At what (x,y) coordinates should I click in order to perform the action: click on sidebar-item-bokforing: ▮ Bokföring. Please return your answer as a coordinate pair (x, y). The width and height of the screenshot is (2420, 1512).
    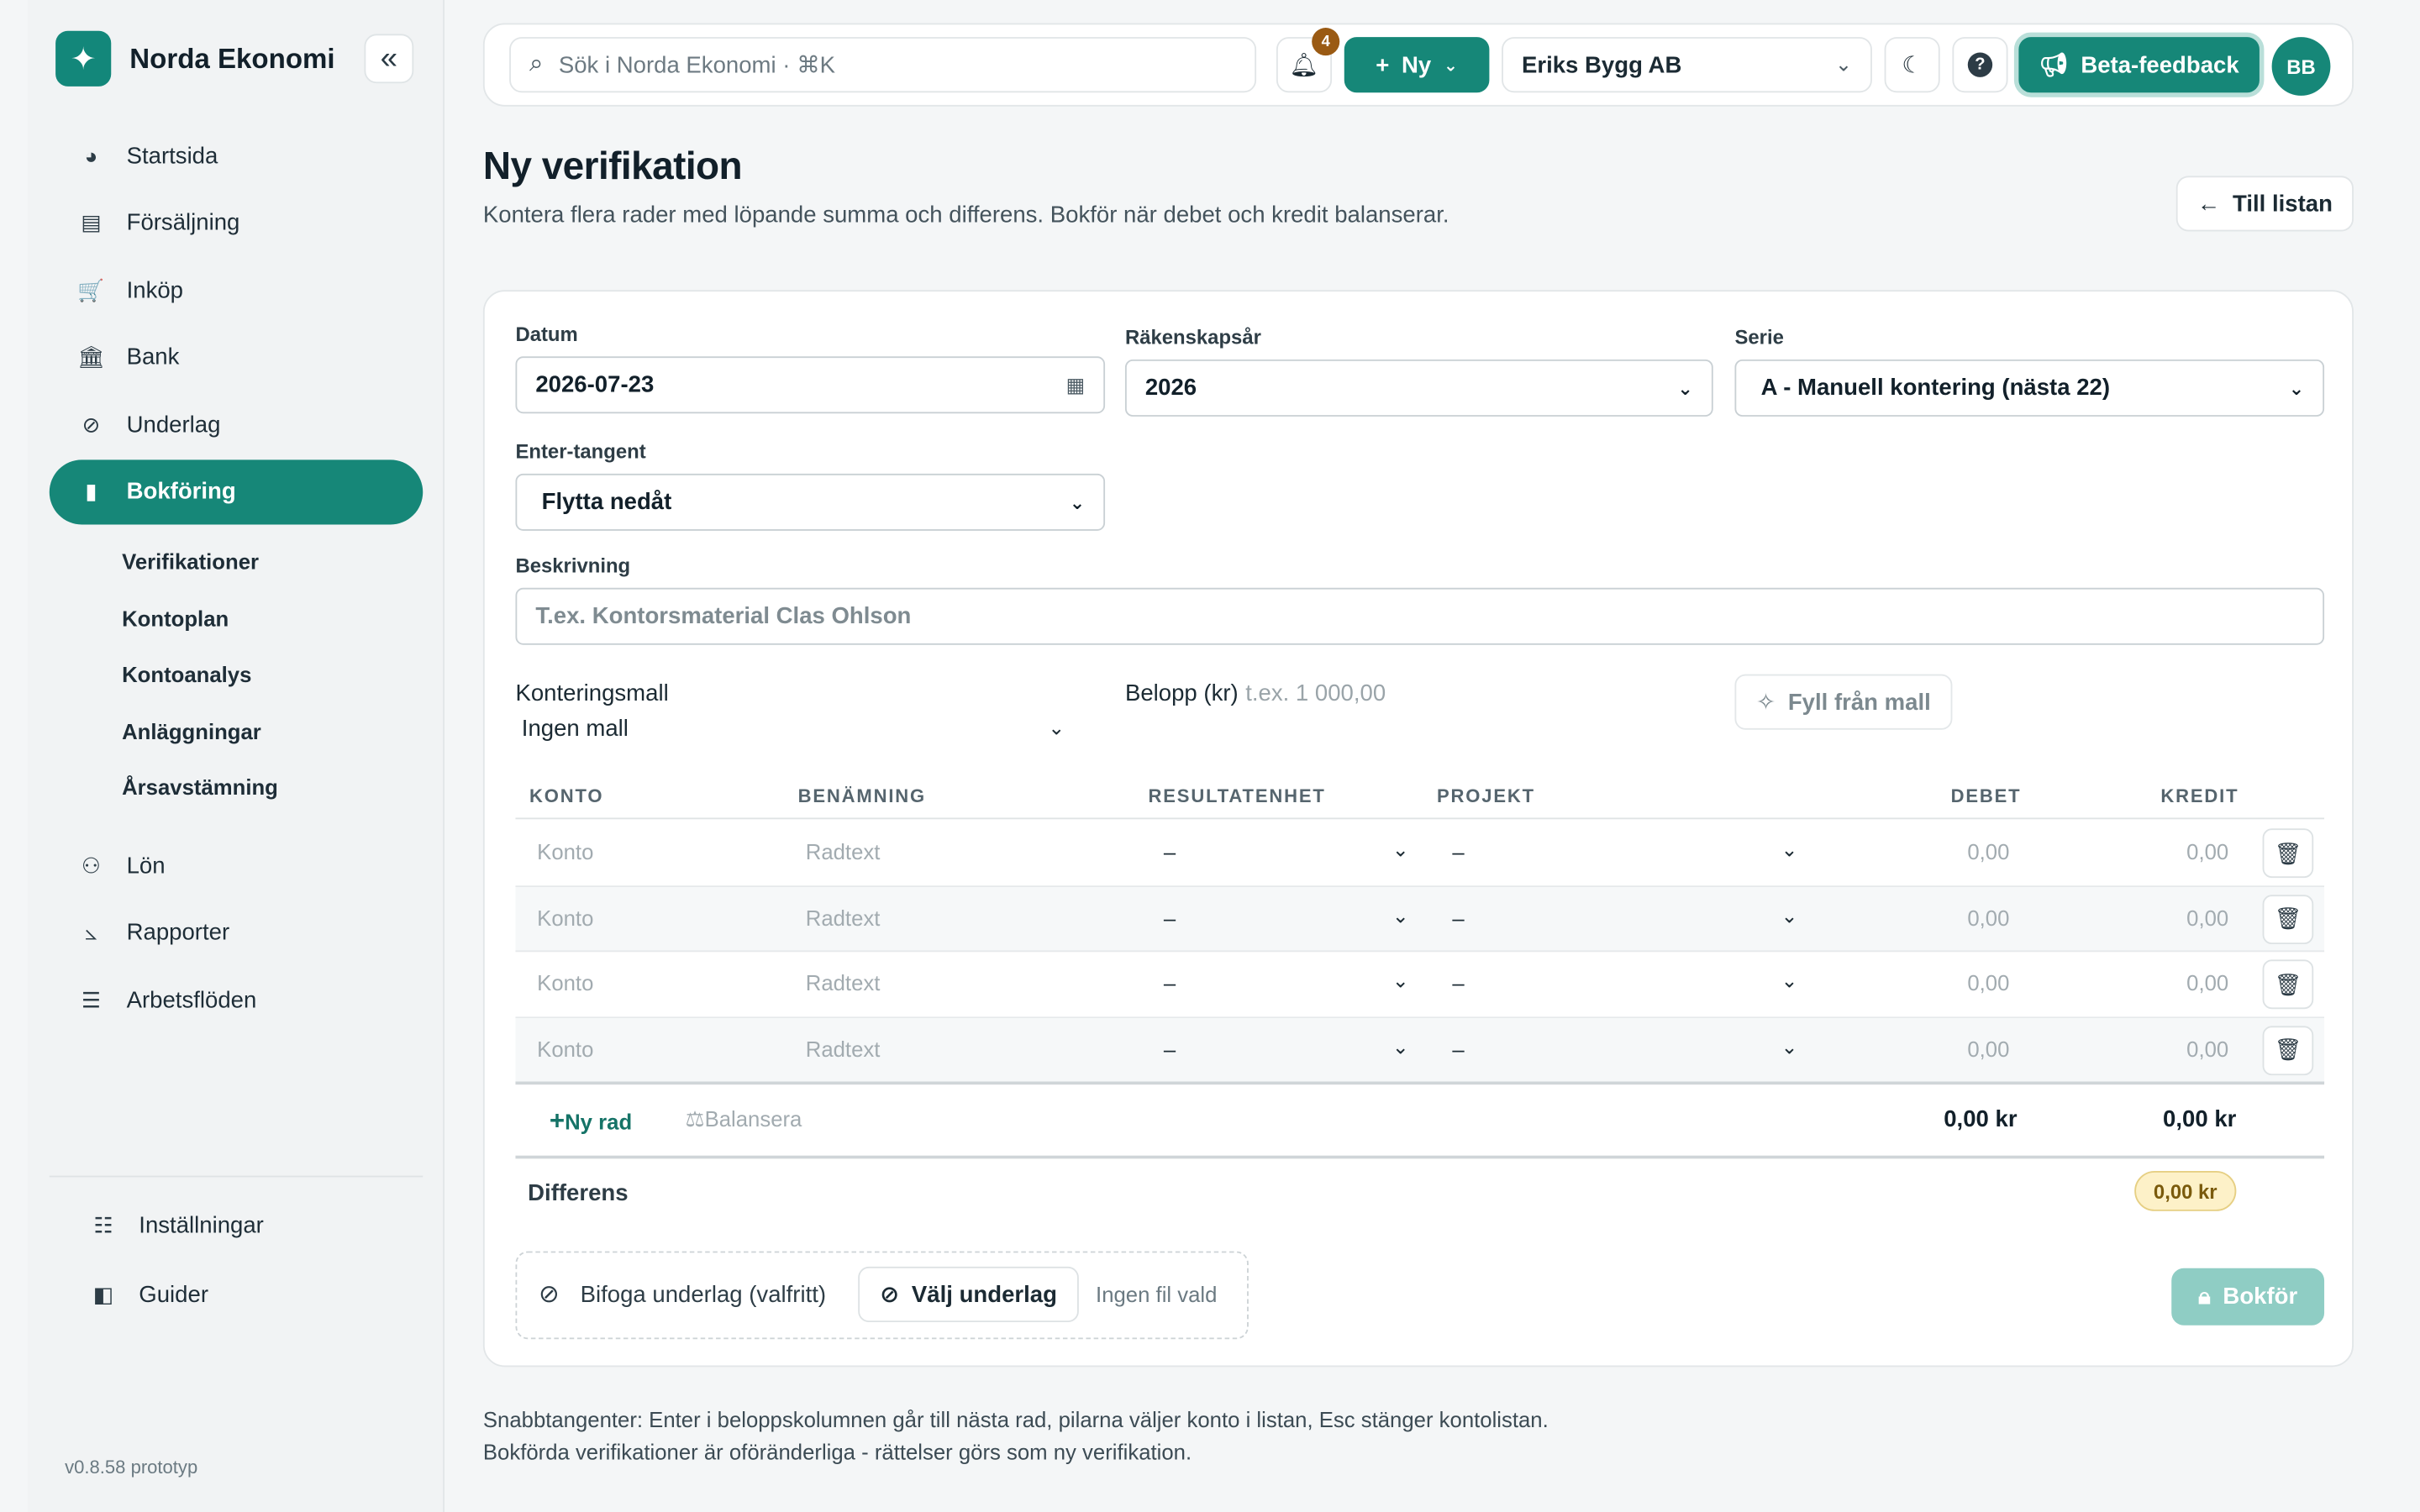
    Looking at the image, I should click on (236, 492).